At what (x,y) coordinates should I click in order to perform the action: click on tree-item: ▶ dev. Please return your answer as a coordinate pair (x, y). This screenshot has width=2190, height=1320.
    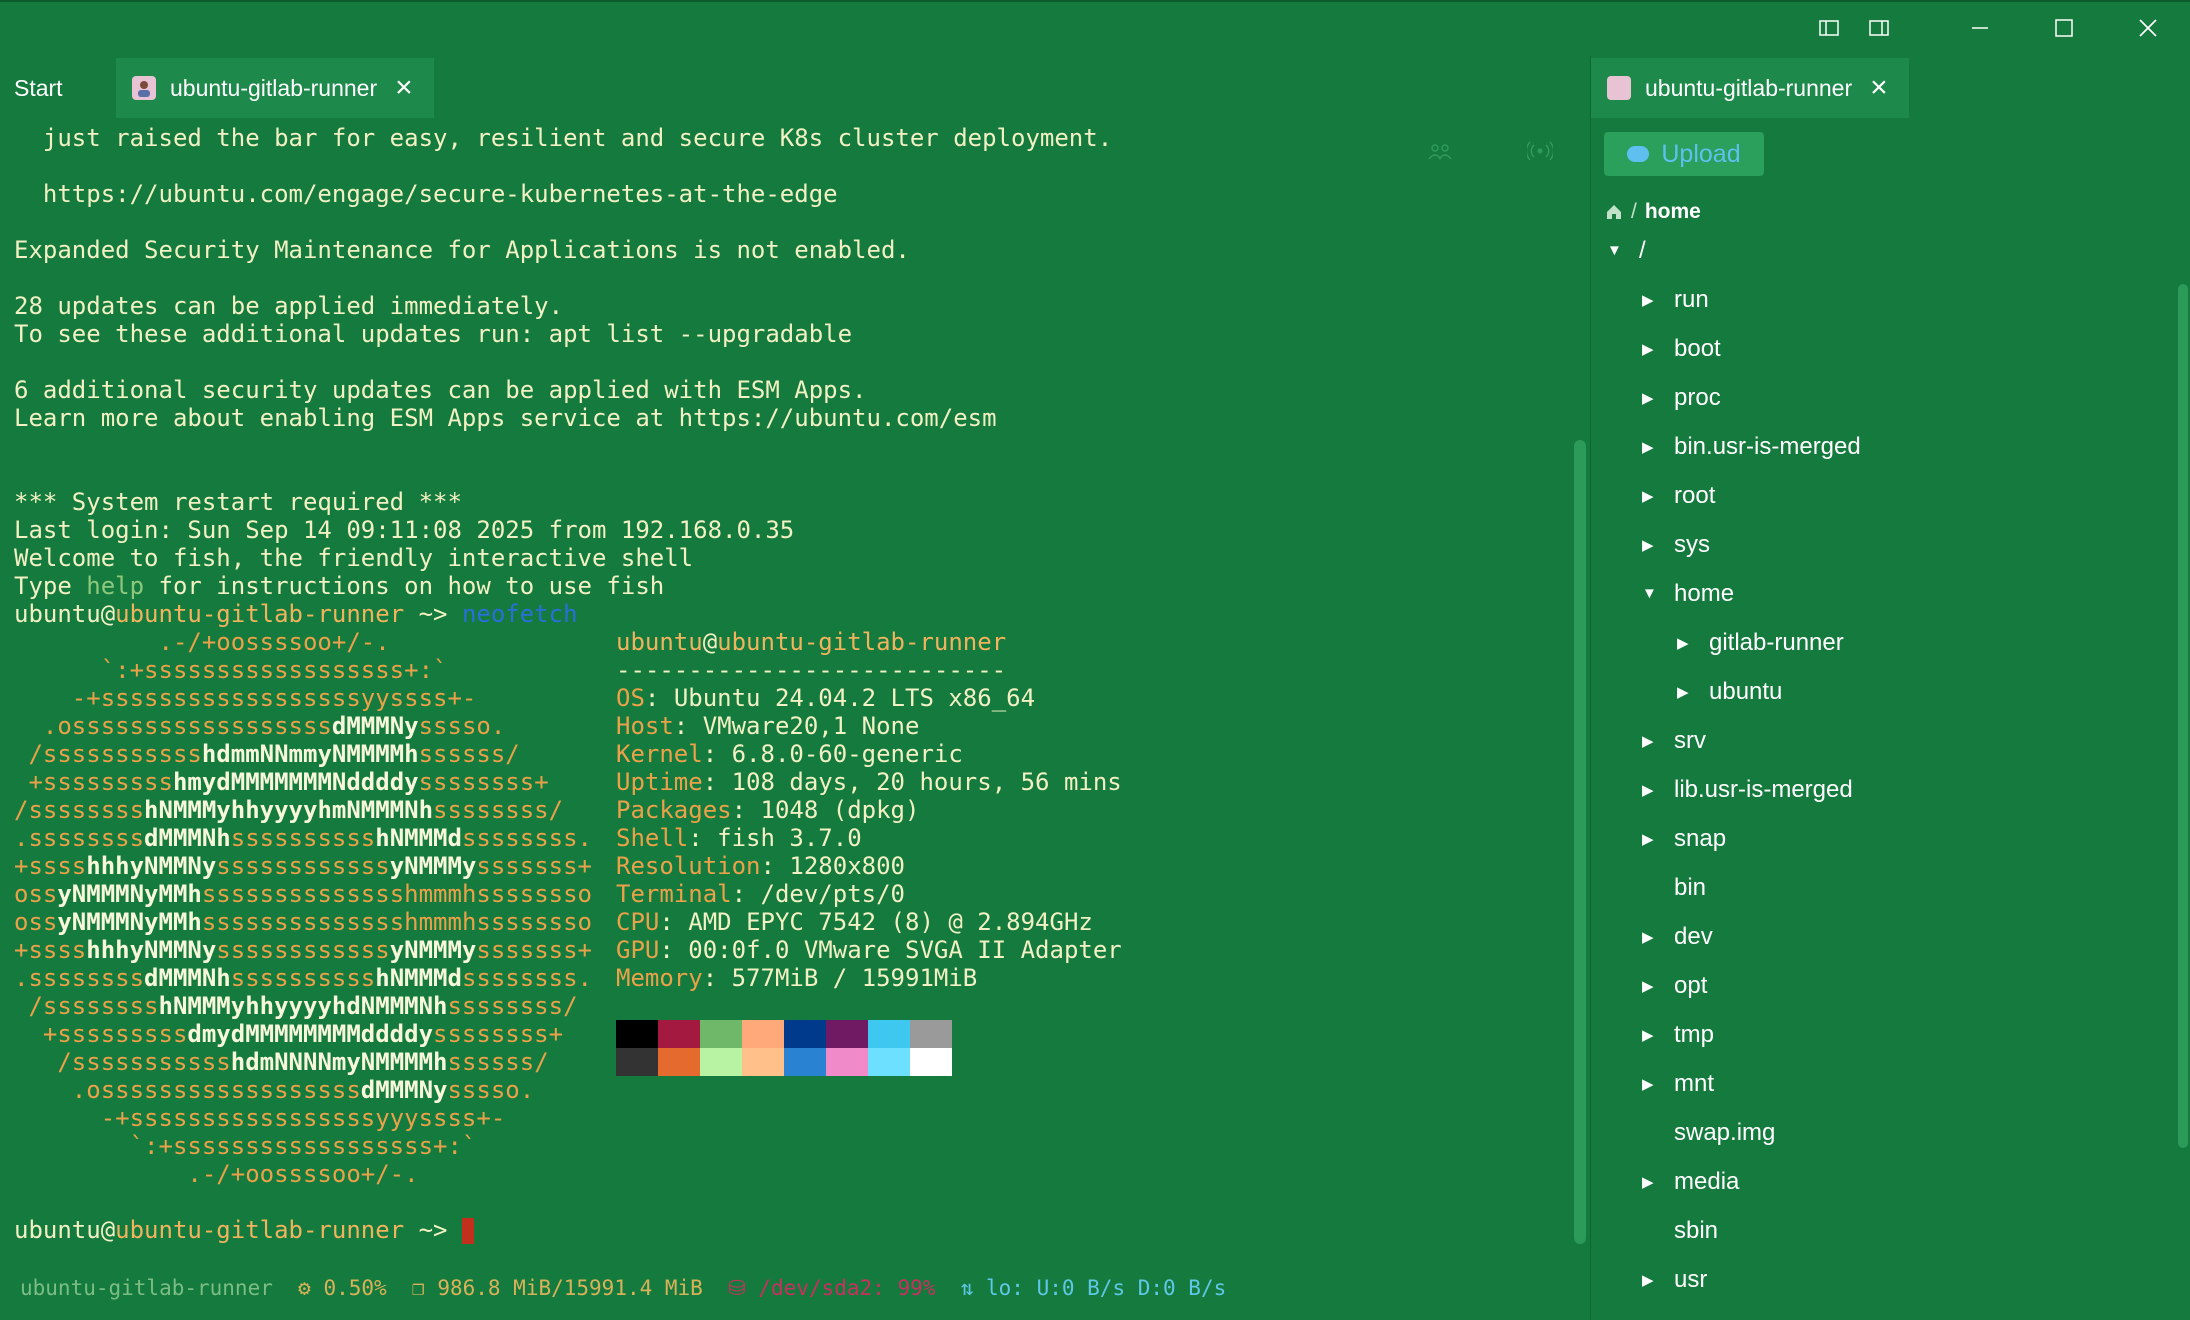
    Looking at the image, I should click on (1677, 936).